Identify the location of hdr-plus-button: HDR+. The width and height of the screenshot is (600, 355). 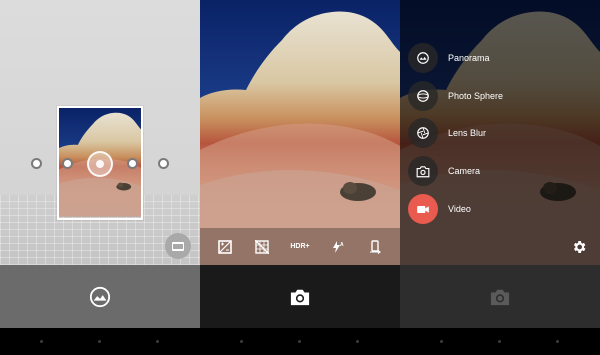
(300, 247).